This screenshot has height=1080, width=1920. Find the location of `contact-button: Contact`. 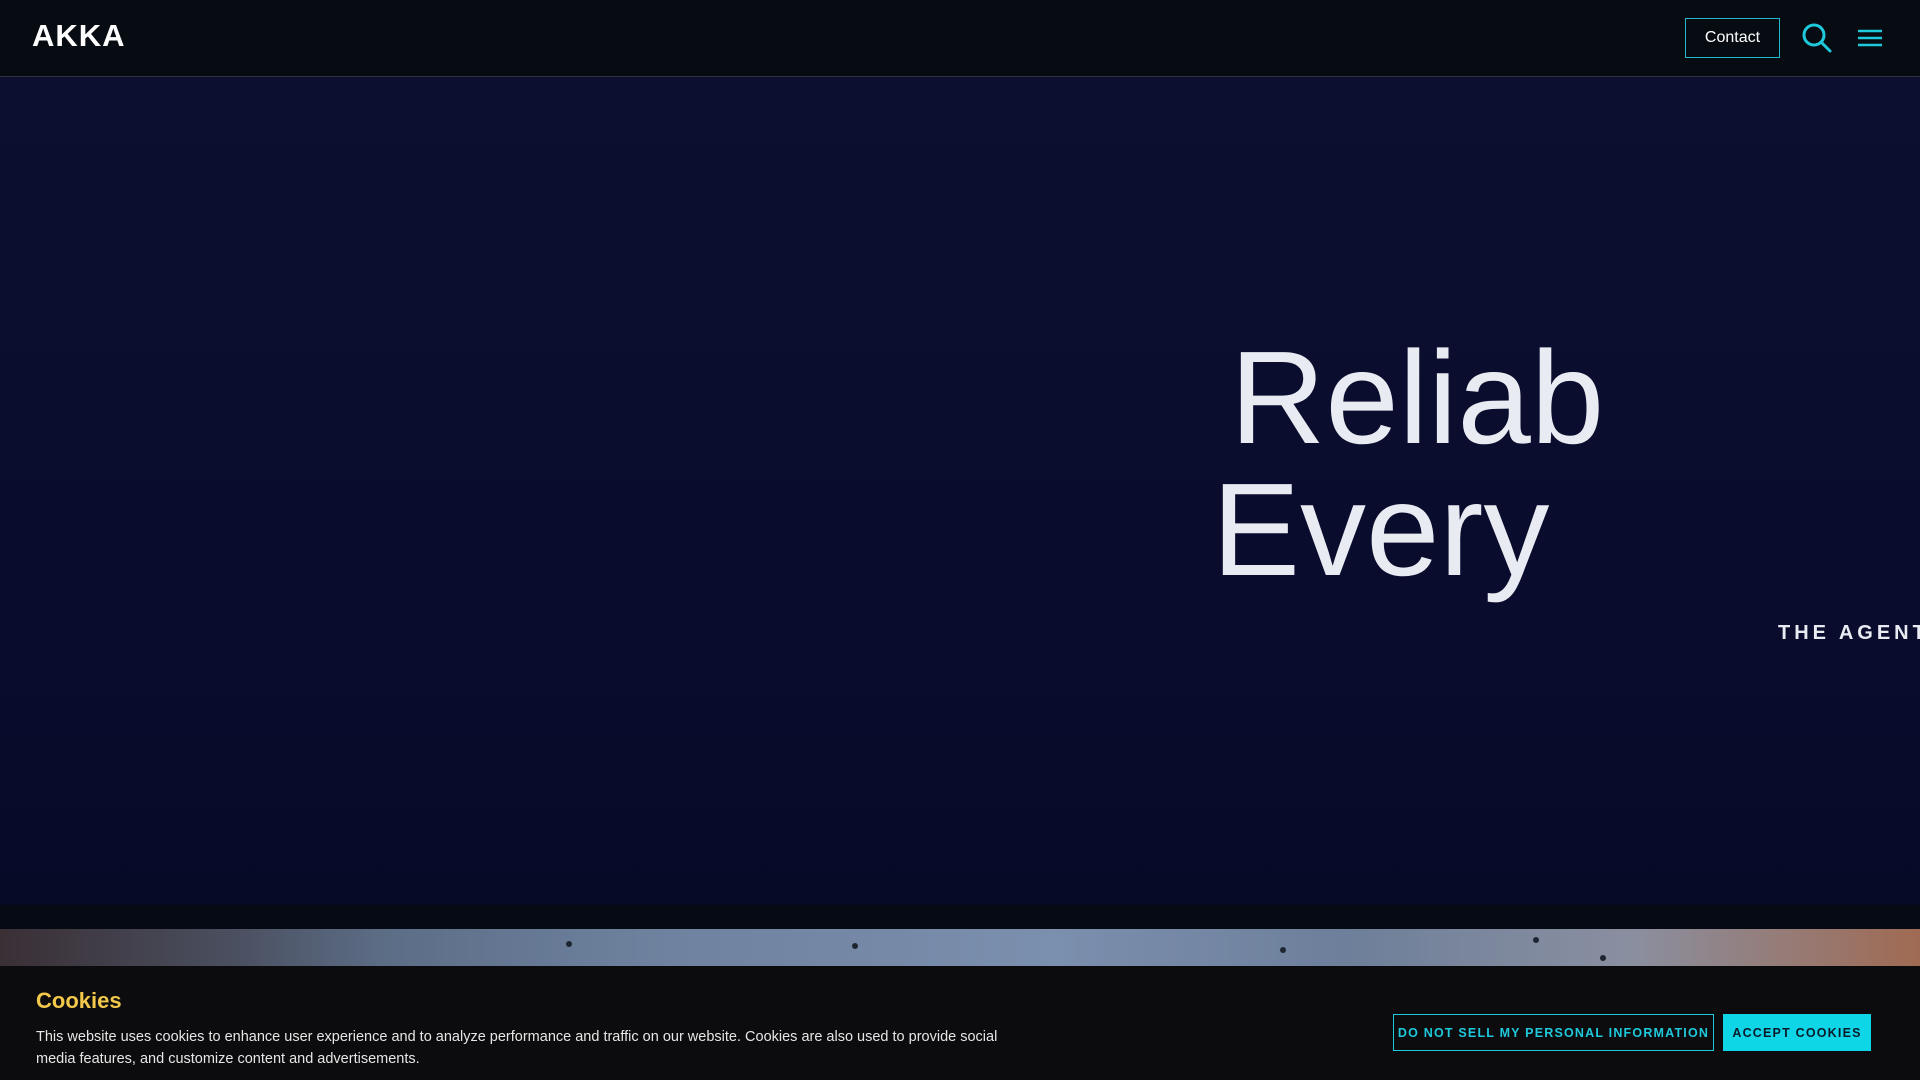

contact-button: Contact is located at coordinates (1732, 38).